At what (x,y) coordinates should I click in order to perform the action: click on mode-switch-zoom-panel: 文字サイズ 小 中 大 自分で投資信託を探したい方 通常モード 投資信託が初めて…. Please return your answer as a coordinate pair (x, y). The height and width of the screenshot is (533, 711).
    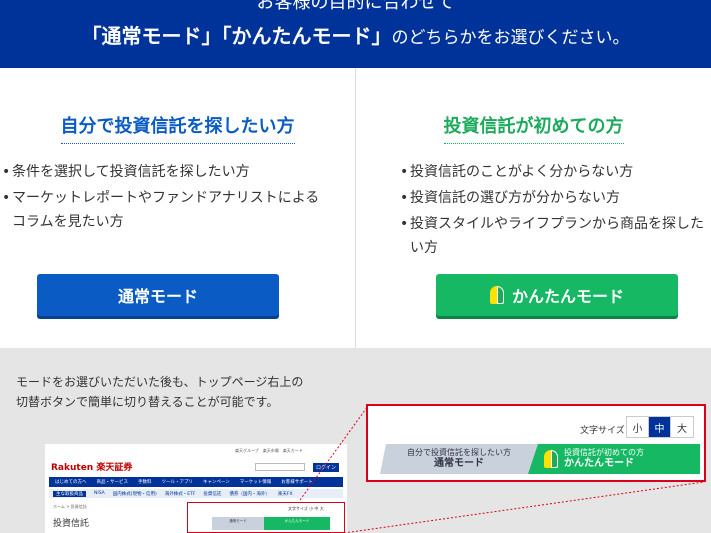
    Looking at the image, I should click on (536, 443).